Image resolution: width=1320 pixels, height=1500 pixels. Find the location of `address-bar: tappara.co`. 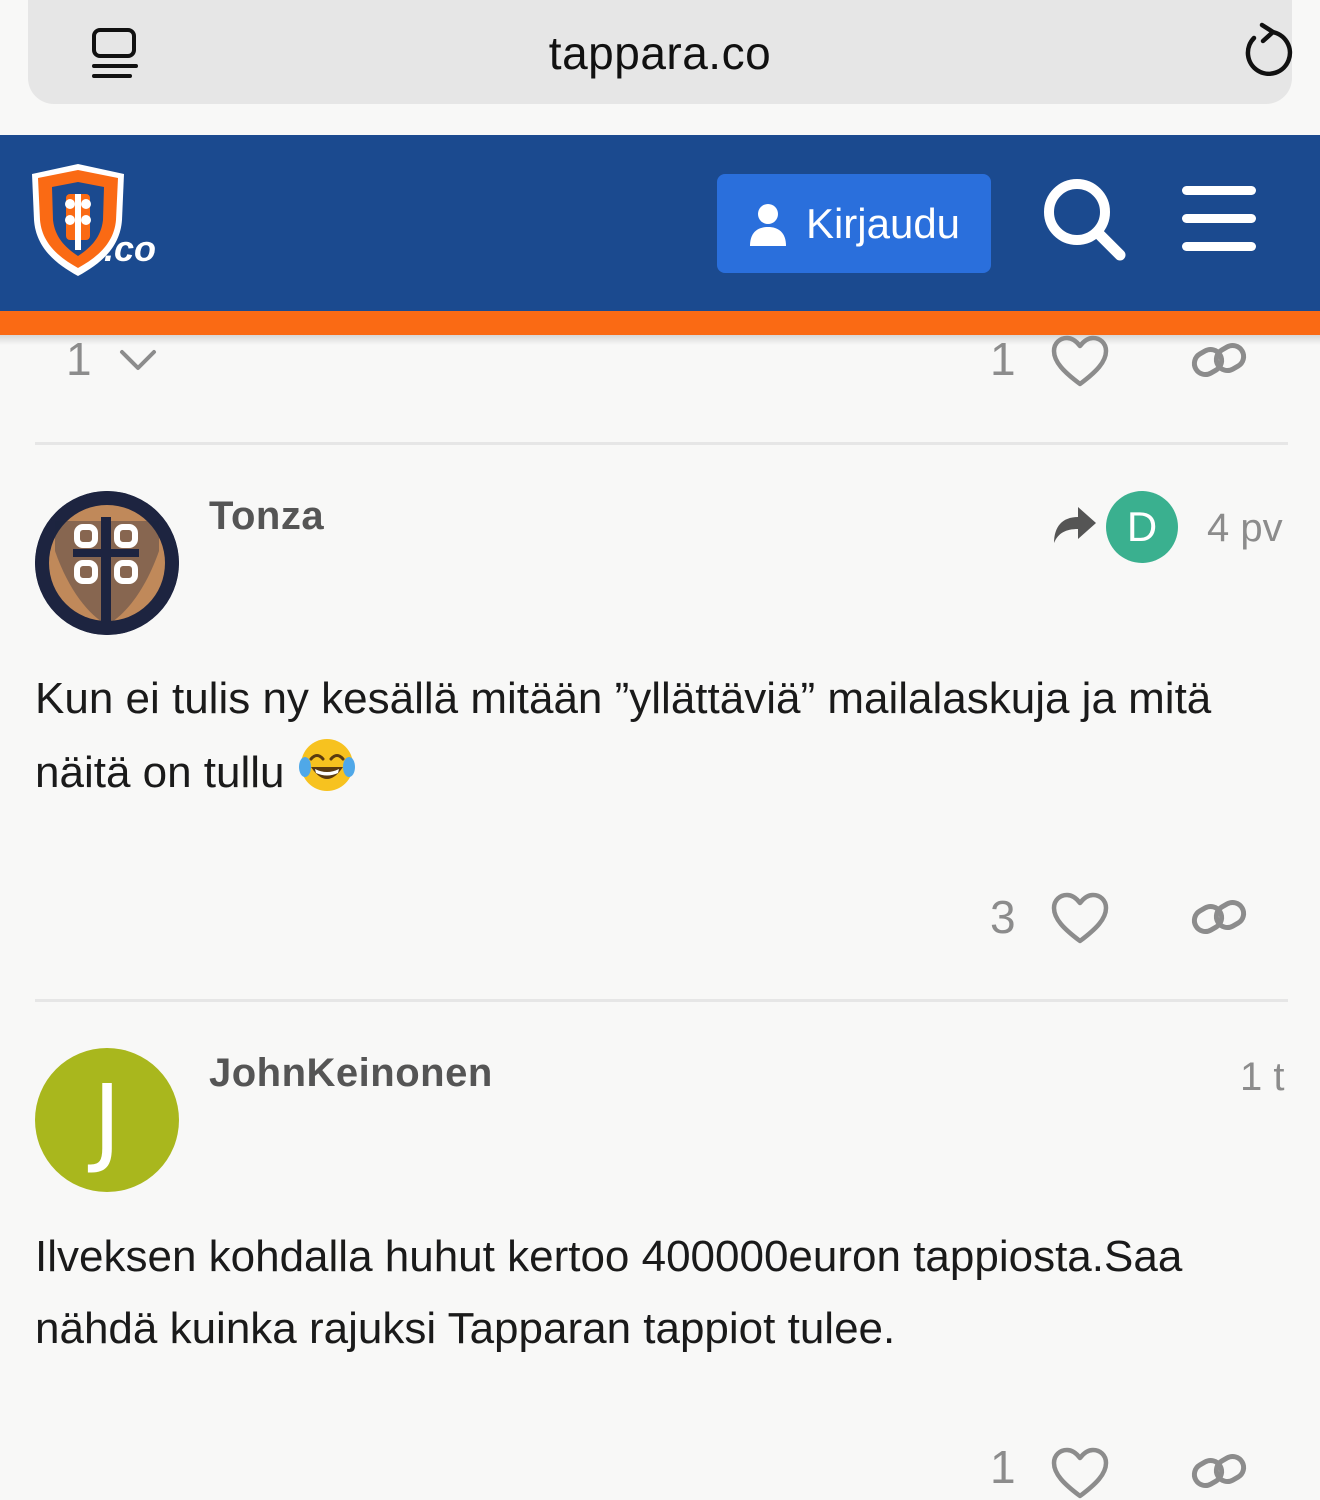

address-bar: tappara.co is located at coordinates (661, 52).